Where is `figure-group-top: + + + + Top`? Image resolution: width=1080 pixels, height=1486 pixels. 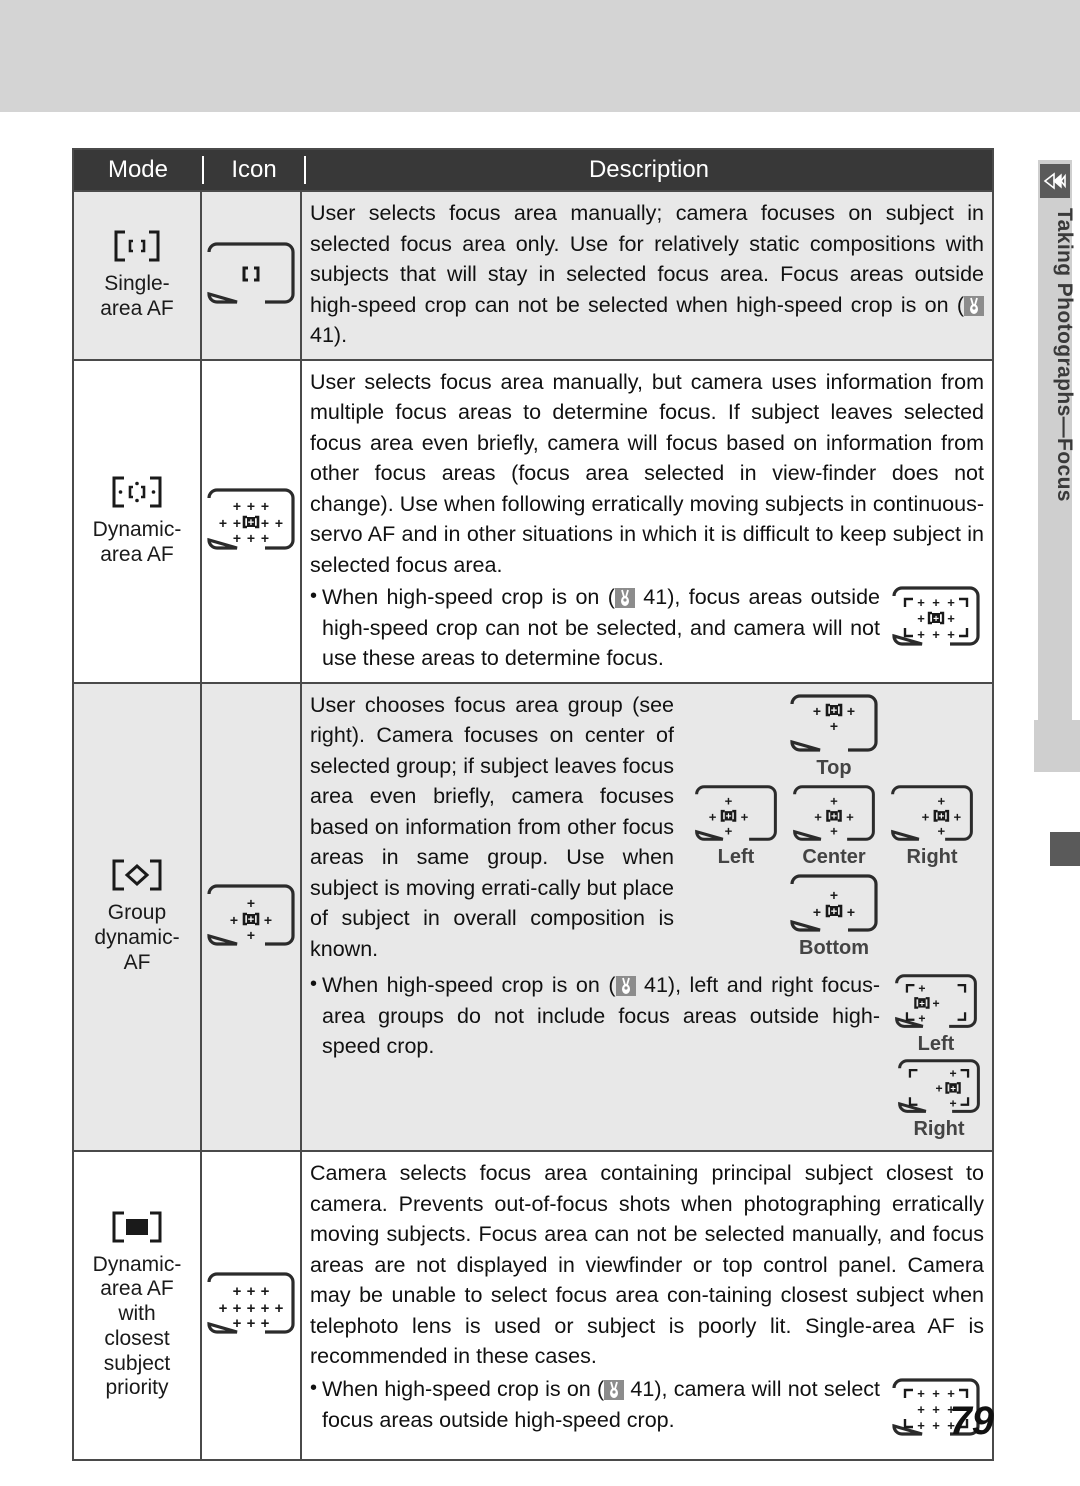 figure-group-top: + + + + Top is located at coordinates (834, 734).